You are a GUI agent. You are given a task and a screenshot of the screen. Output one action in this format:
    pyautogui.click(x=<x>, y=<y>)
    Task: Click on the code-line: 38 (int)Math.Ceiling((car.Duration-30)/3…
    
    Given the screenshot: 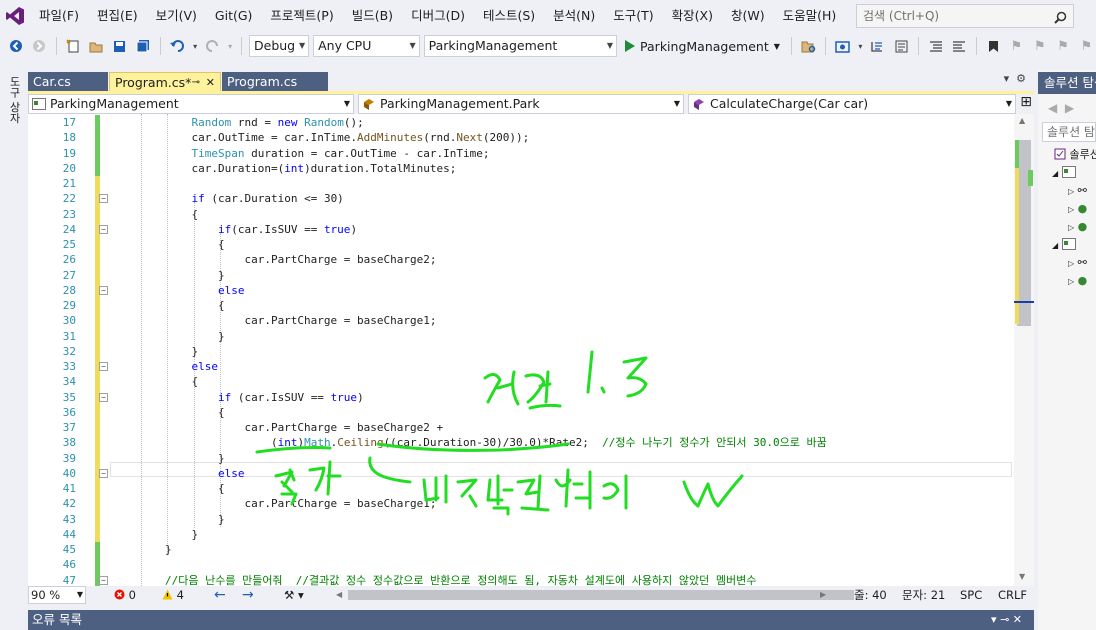 What is the action you would take?
    pyautogui.click(x=521, y=443)
    